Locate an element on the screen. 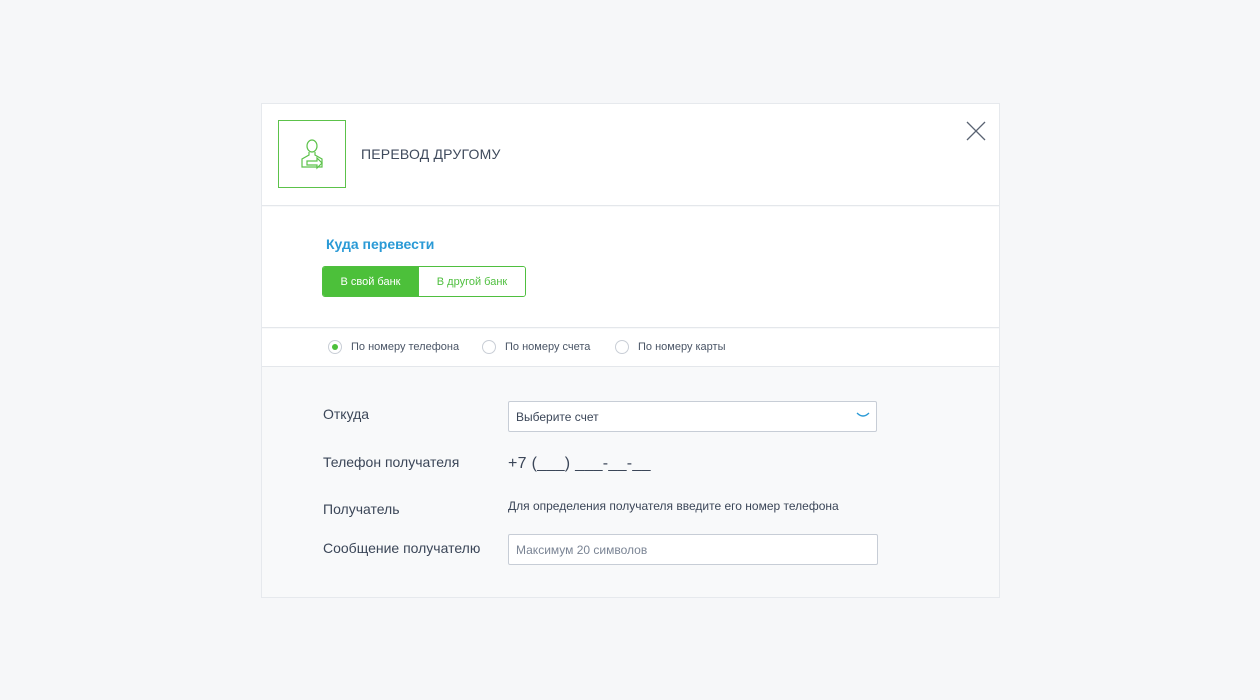  radio-by-phone: По номеру телефона is located at coordinates (393, 347).